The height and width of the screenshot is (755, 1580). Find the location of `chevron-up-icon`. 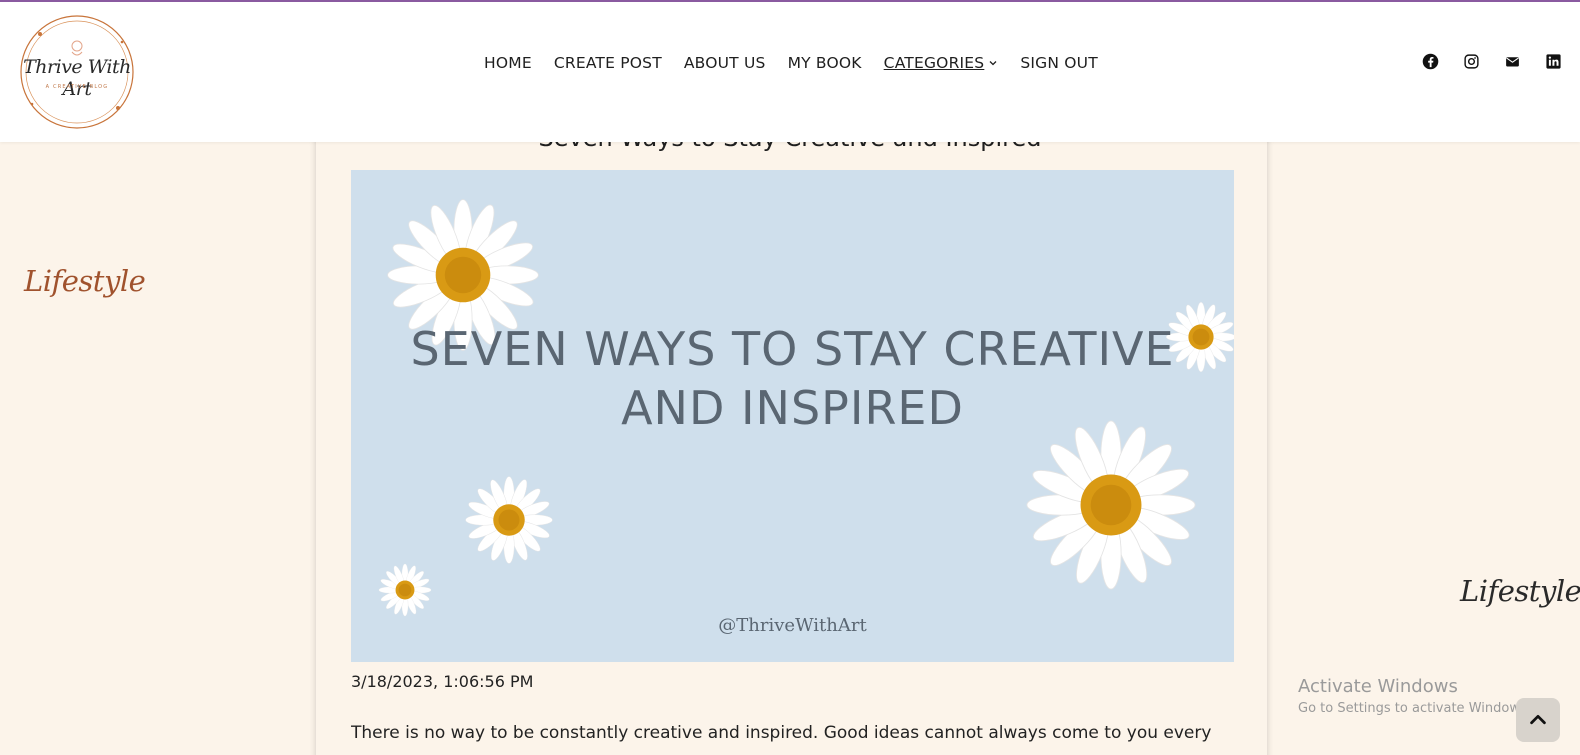

chevron-up-icon is located at coordinates (1538, 719).